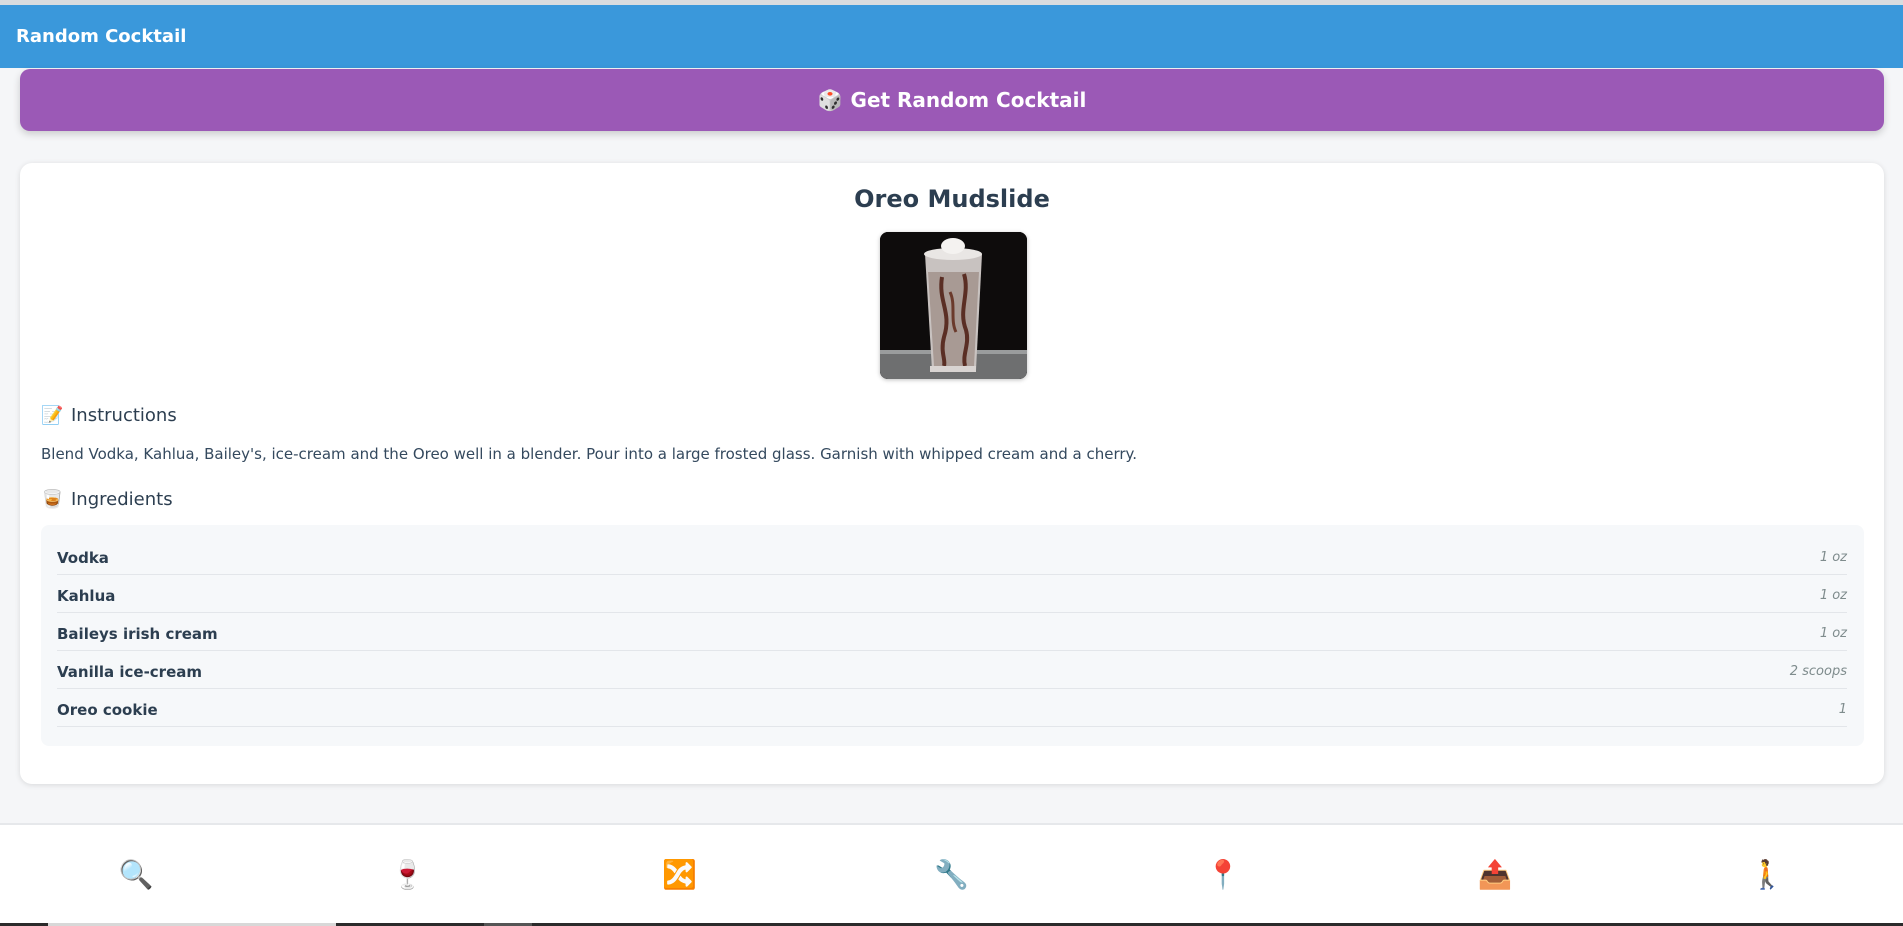 The image size is (1903, 926). I want to click on pin-icon: 📍, so click(1223, 874).